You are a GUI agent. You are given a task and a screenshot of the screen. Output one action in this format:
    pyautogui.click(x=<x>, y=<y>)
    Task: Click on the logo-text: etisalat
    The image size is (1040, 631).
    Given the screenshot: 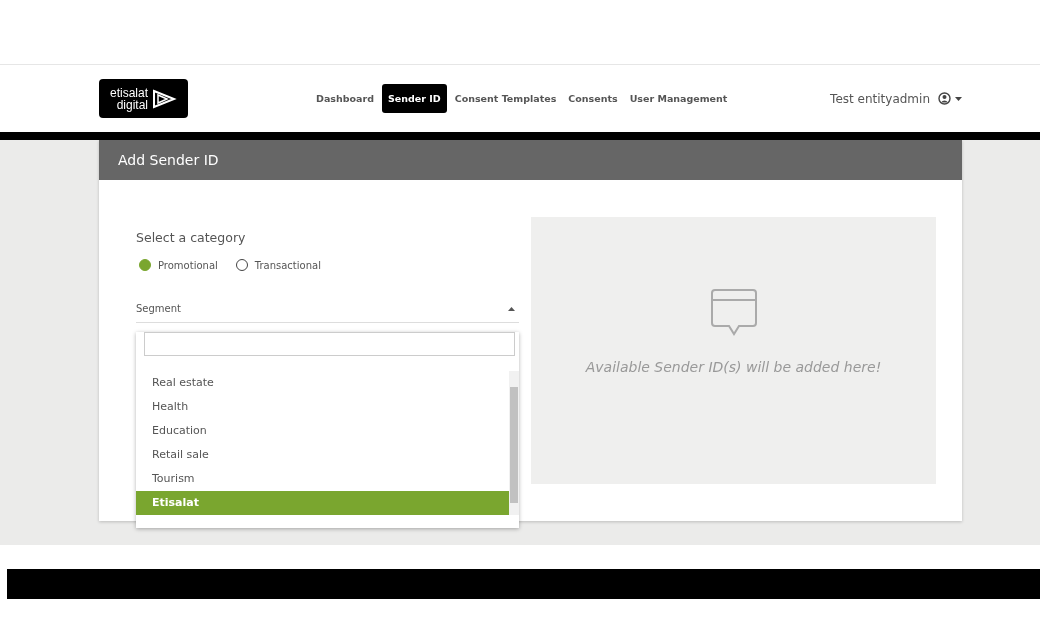 What is the action you would take?
    pyautogui.click(x=129, y=92)
    